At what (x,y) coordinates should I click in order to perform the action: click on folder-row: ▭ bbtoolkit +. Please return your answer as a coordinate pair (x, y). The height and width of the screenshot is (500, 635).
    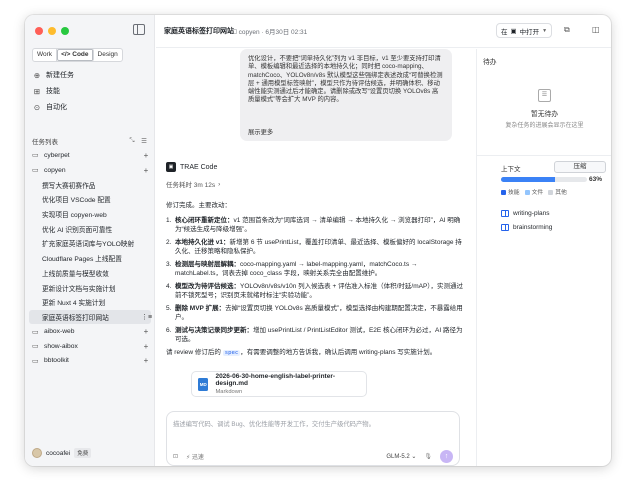
    Looking at the image, I should click on (90, 361).